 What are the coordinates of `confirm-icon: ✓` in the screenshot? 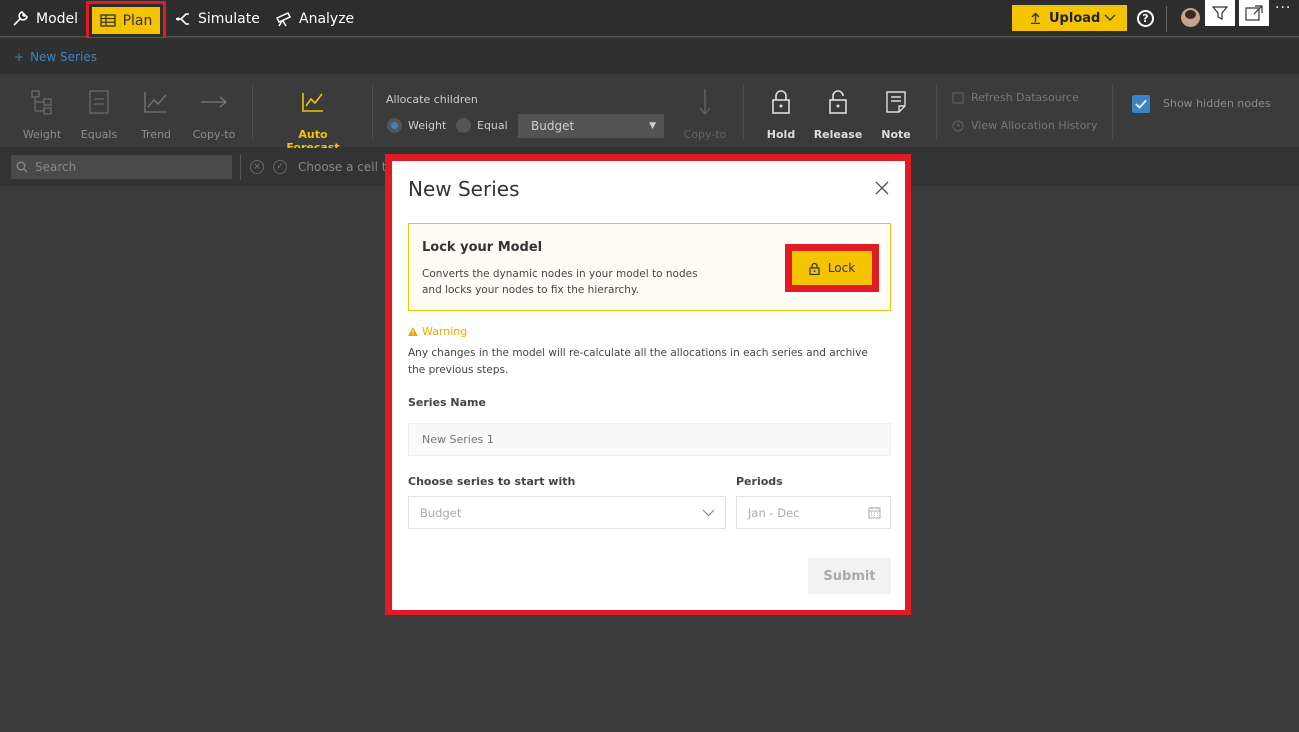 It's located at (280, 167).